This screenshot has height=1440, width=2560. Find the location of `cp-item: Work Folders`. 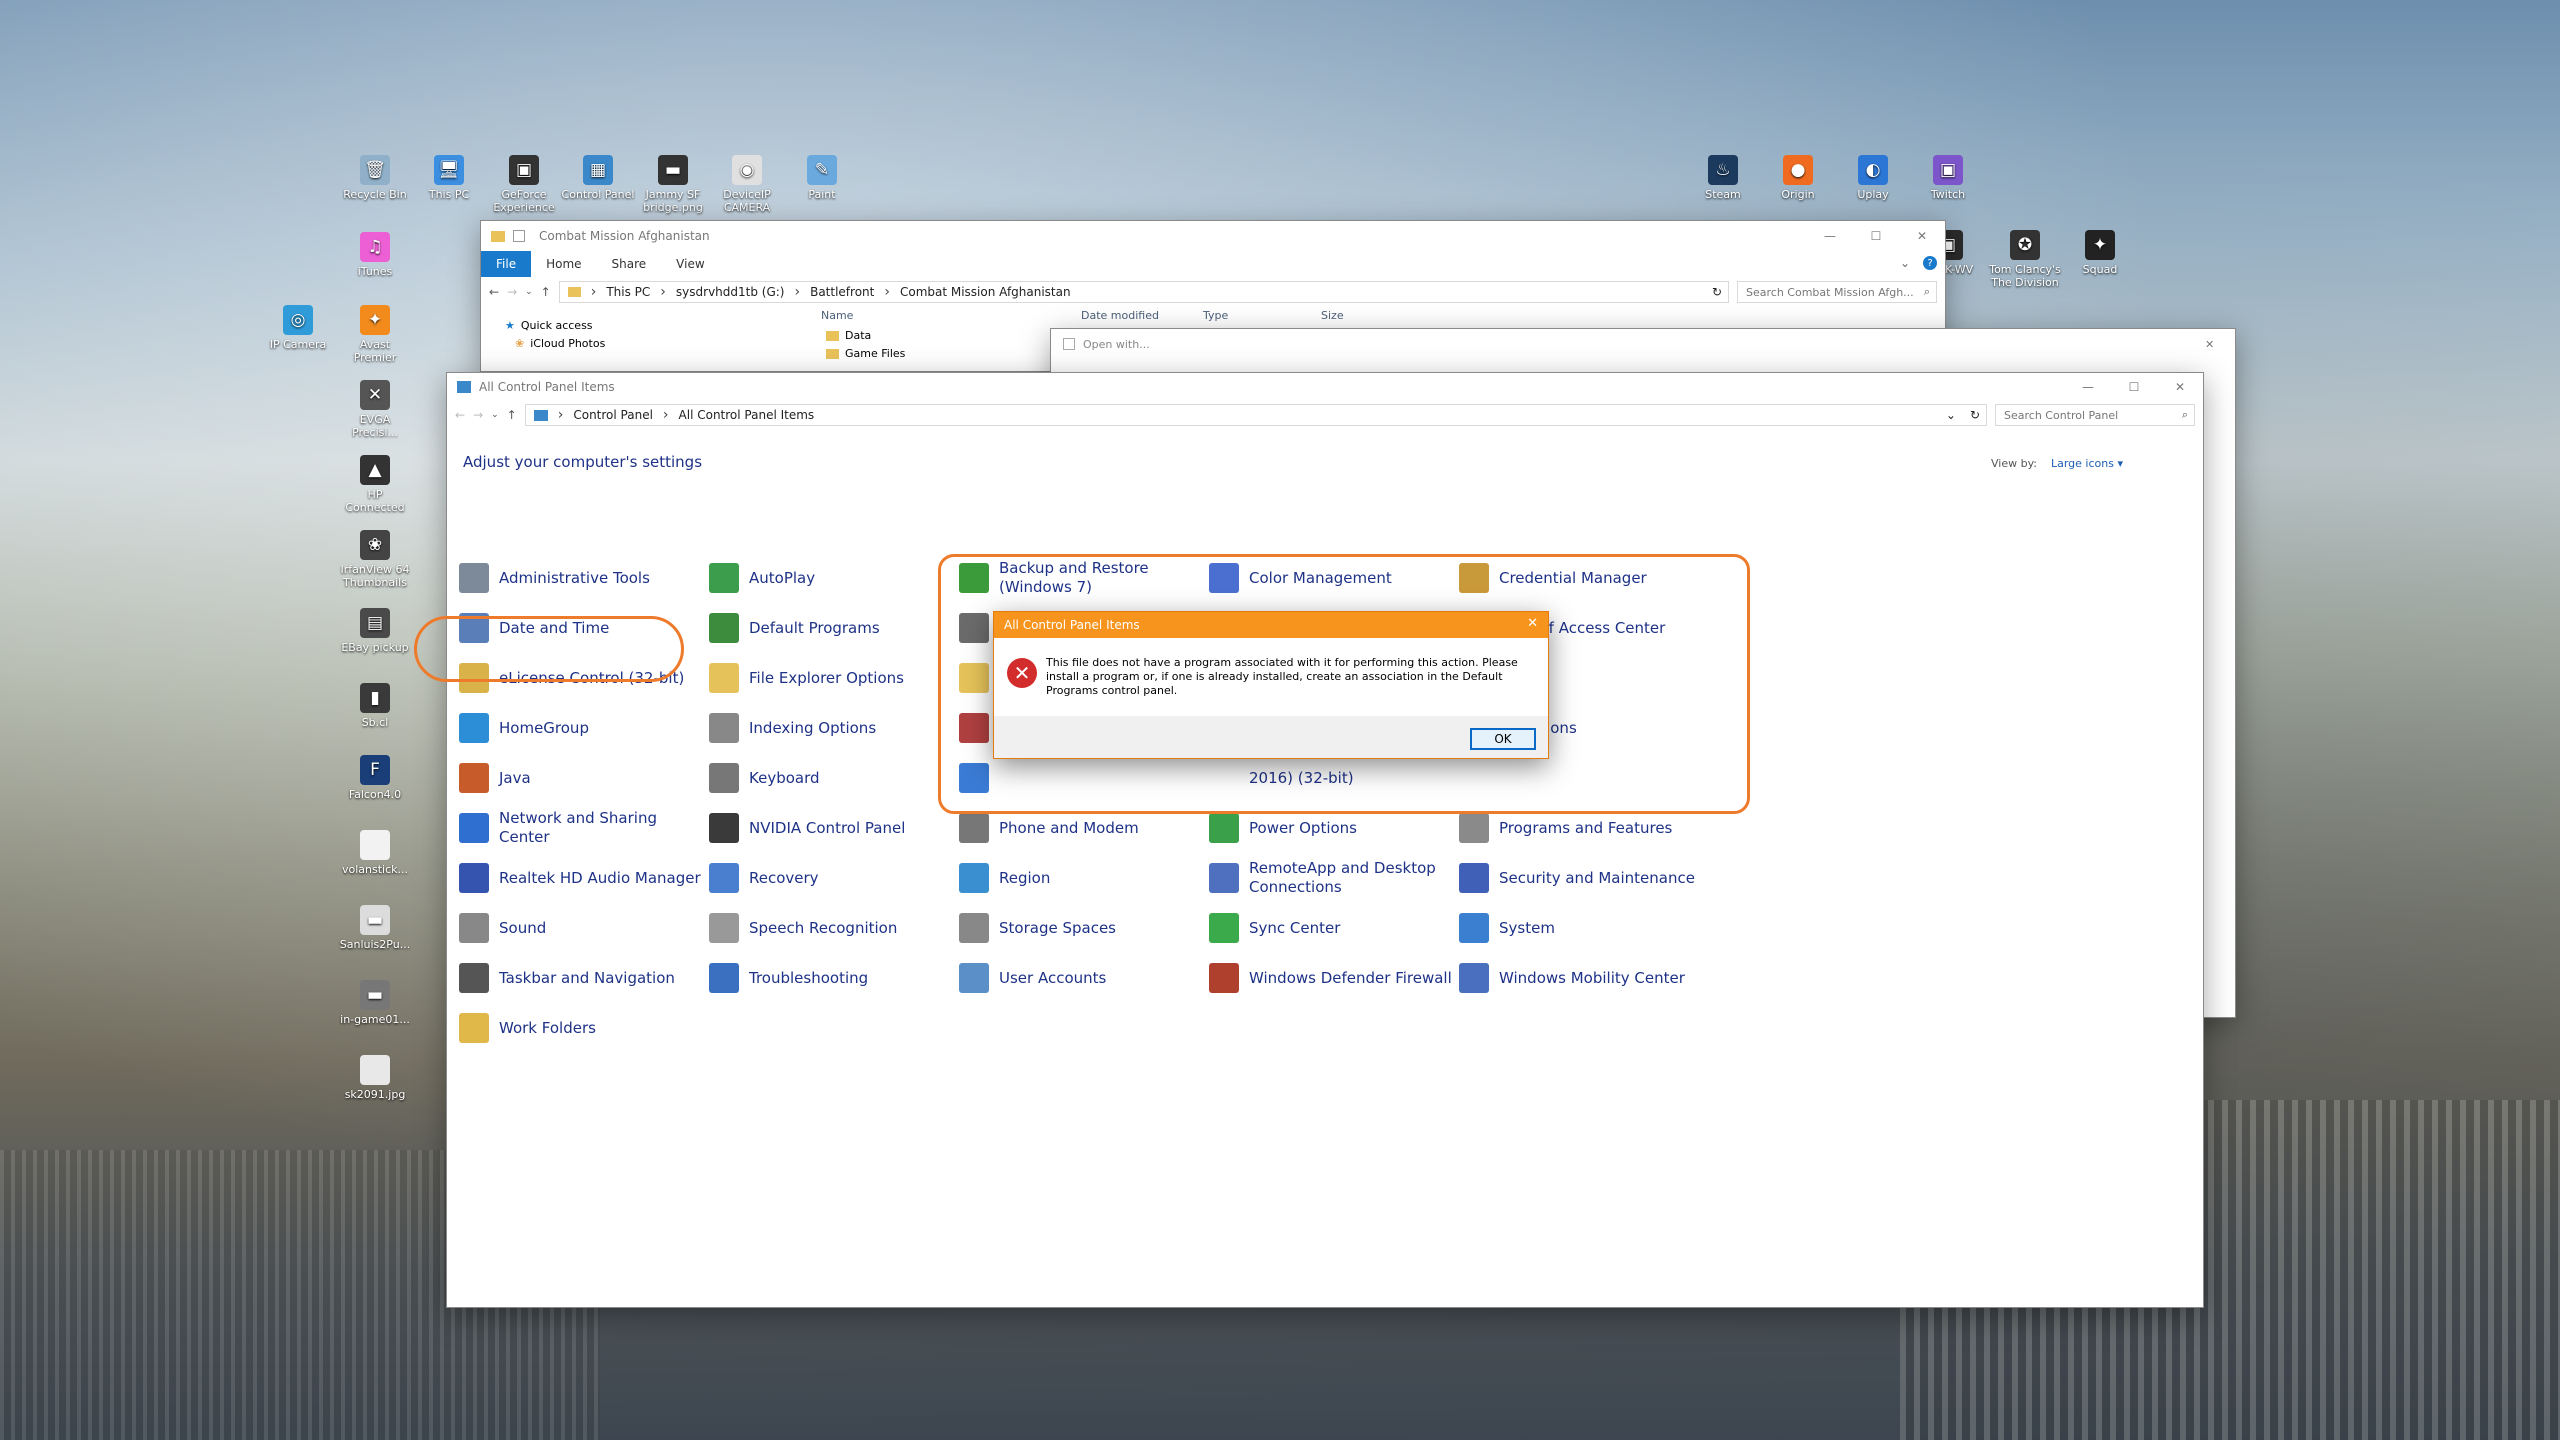

cp-item: Work Folders is located at coordinates (584, 1028).